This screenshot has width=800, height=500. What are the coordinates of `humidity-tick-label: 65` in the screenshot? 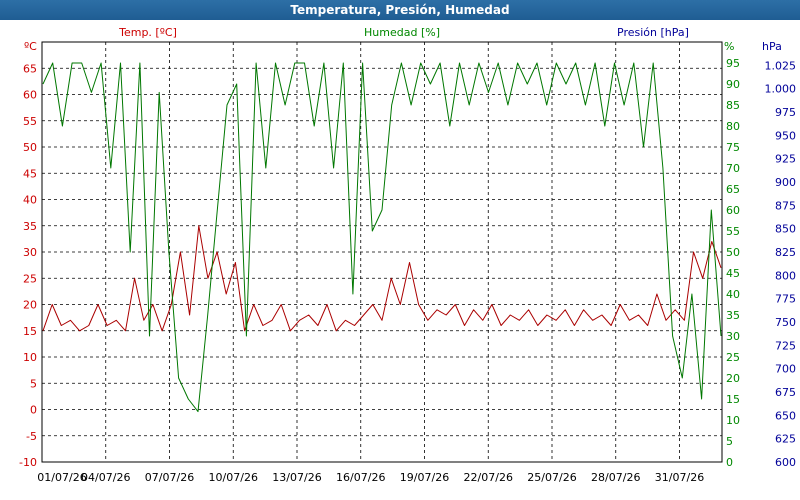 It's located at (733, 189).